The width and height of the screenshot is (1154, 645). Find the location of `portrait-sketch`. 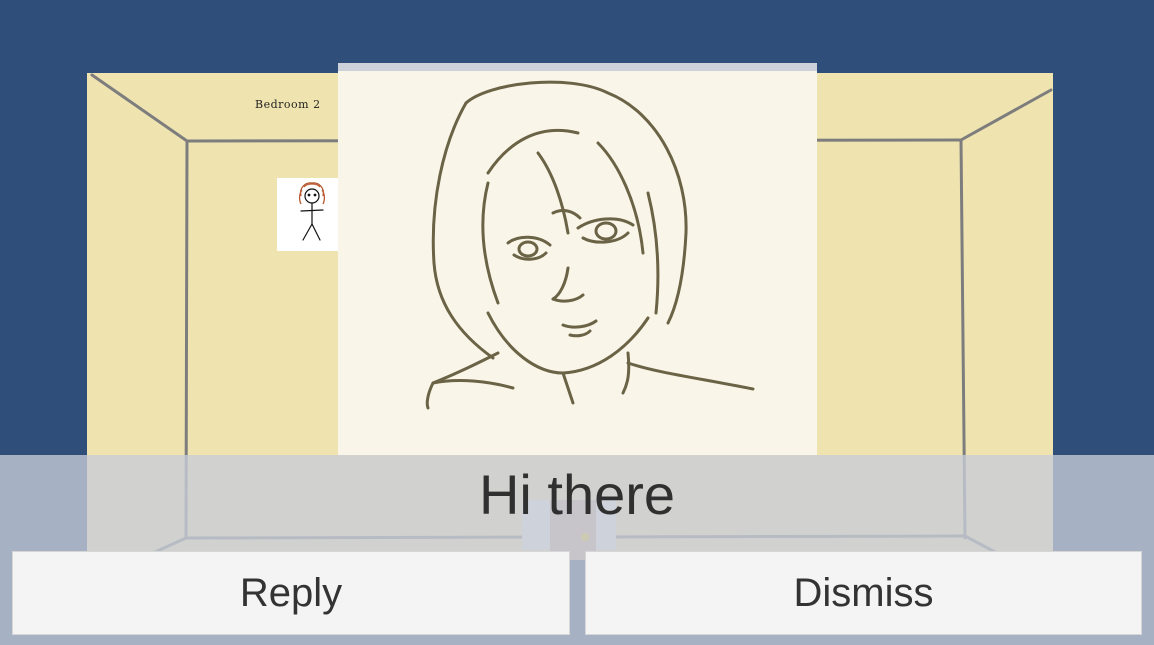

portrait-sketch is located at coordinates (590, 245).